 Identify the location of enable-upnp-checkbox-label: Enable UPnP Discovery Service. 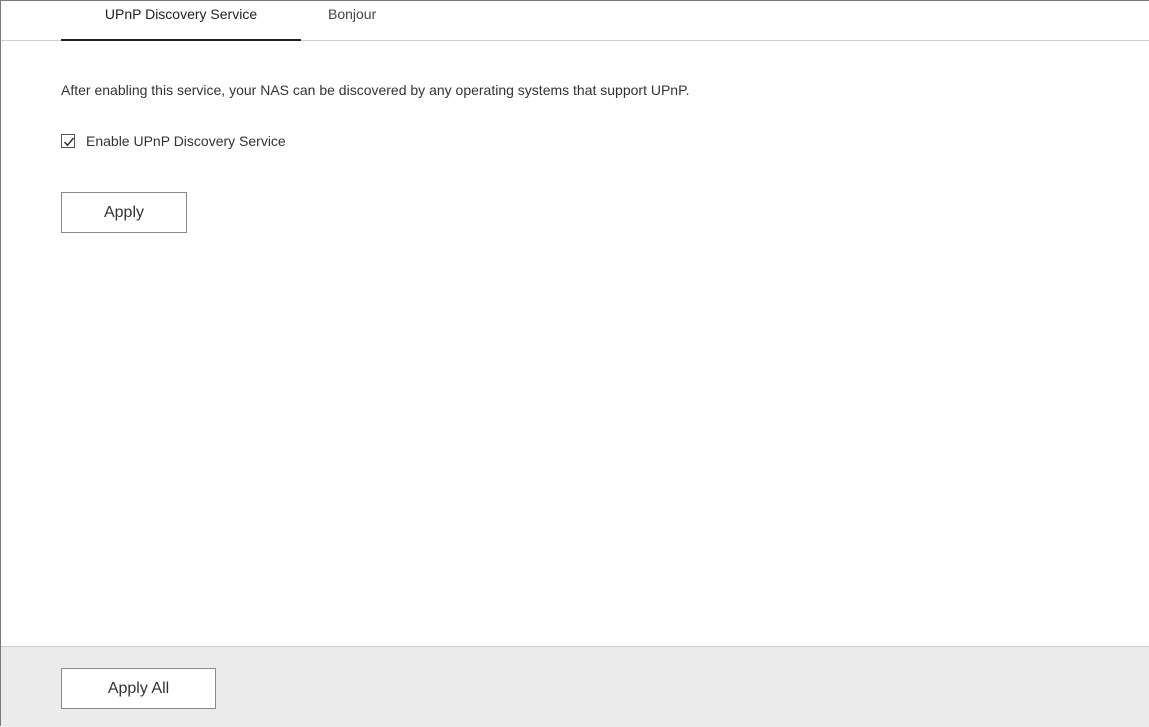
(186, 141).